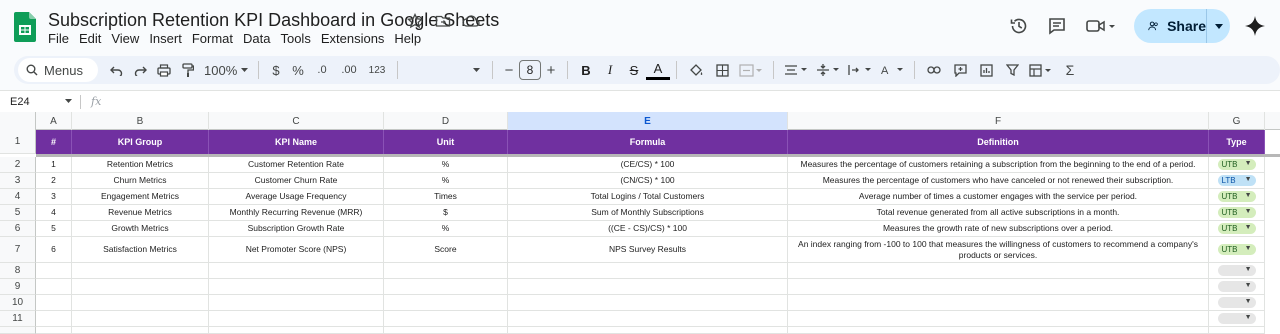 This screenshot has width=1280, height=334. I want to click on zoom-select: 100%, so click(226, 70).